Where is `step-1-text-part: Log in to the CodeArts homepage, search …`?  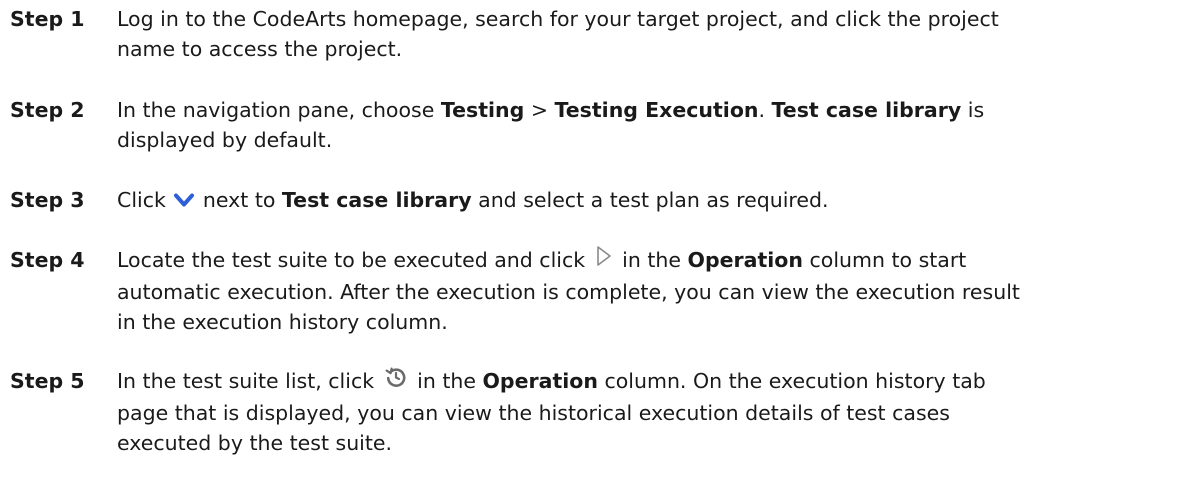
step-1-text-part: Log in to the CodeArts homepage, search … is located at coordinates (558, 34).